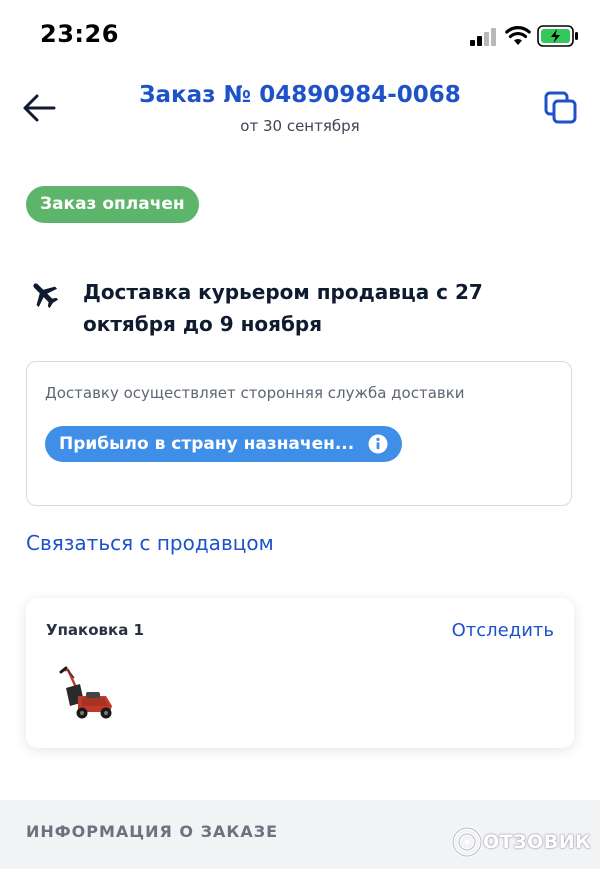  I want to click on info-icon, so click(378, 444).